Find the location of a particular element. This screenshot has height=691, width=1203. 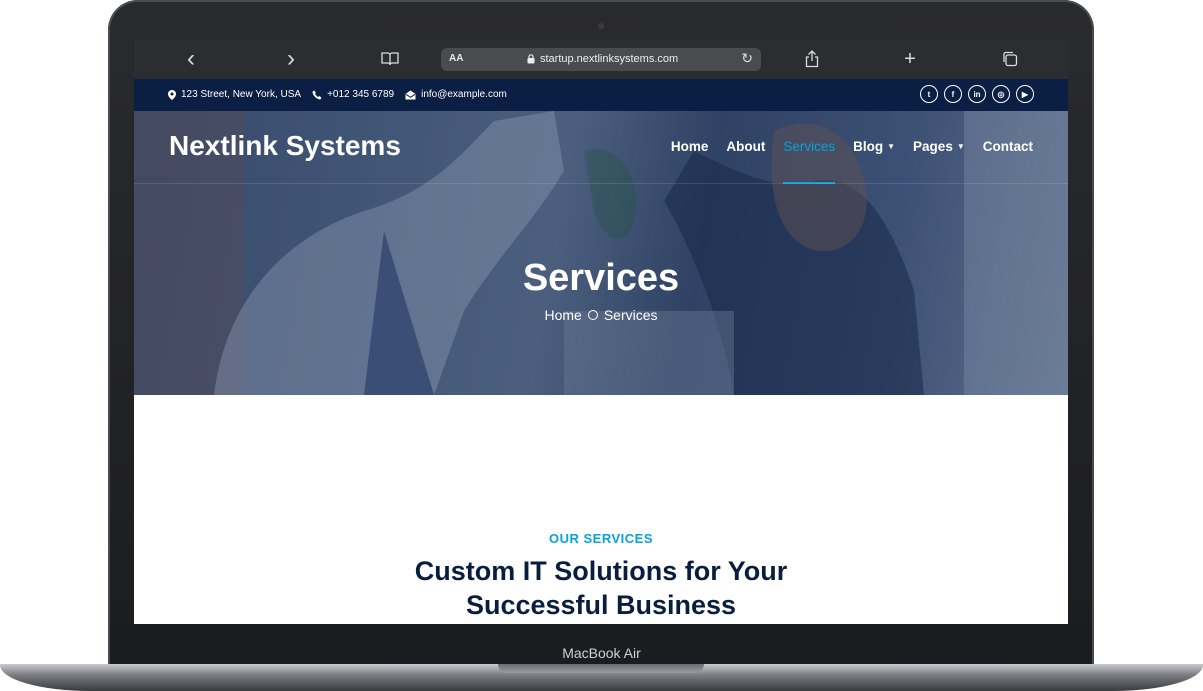

email-text: info@example.com is located at coordinates (464, 94).